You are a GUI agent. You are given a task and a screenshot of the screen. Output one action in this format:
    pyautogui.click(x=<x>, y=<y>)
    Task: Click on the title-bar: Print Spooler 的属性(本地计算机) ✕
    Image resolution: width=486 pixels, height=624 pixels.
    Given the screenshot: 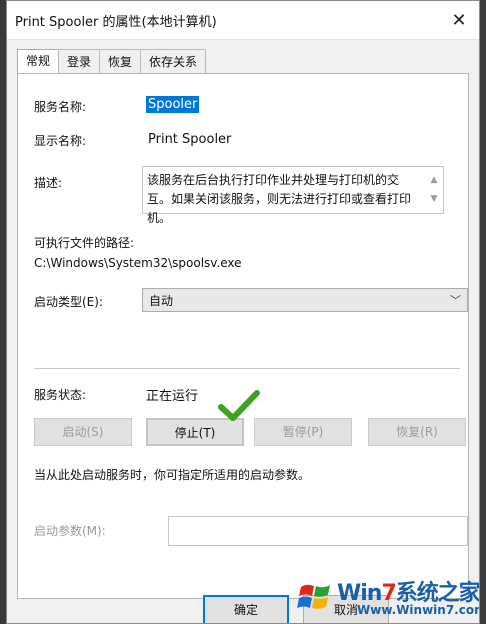 What is the action you would take?
    pyautogui.click(x=243, y=20)
    